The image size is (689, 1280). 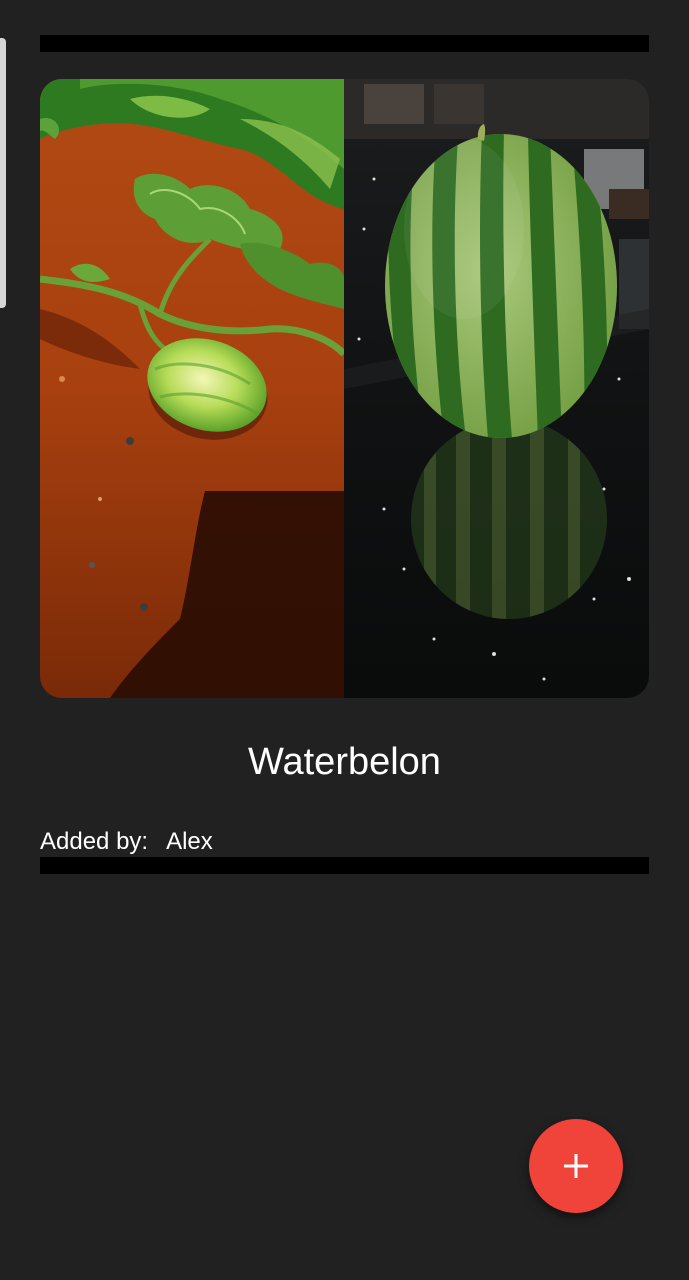 I want to click on bottom-divider, so click(x=344, y=865).